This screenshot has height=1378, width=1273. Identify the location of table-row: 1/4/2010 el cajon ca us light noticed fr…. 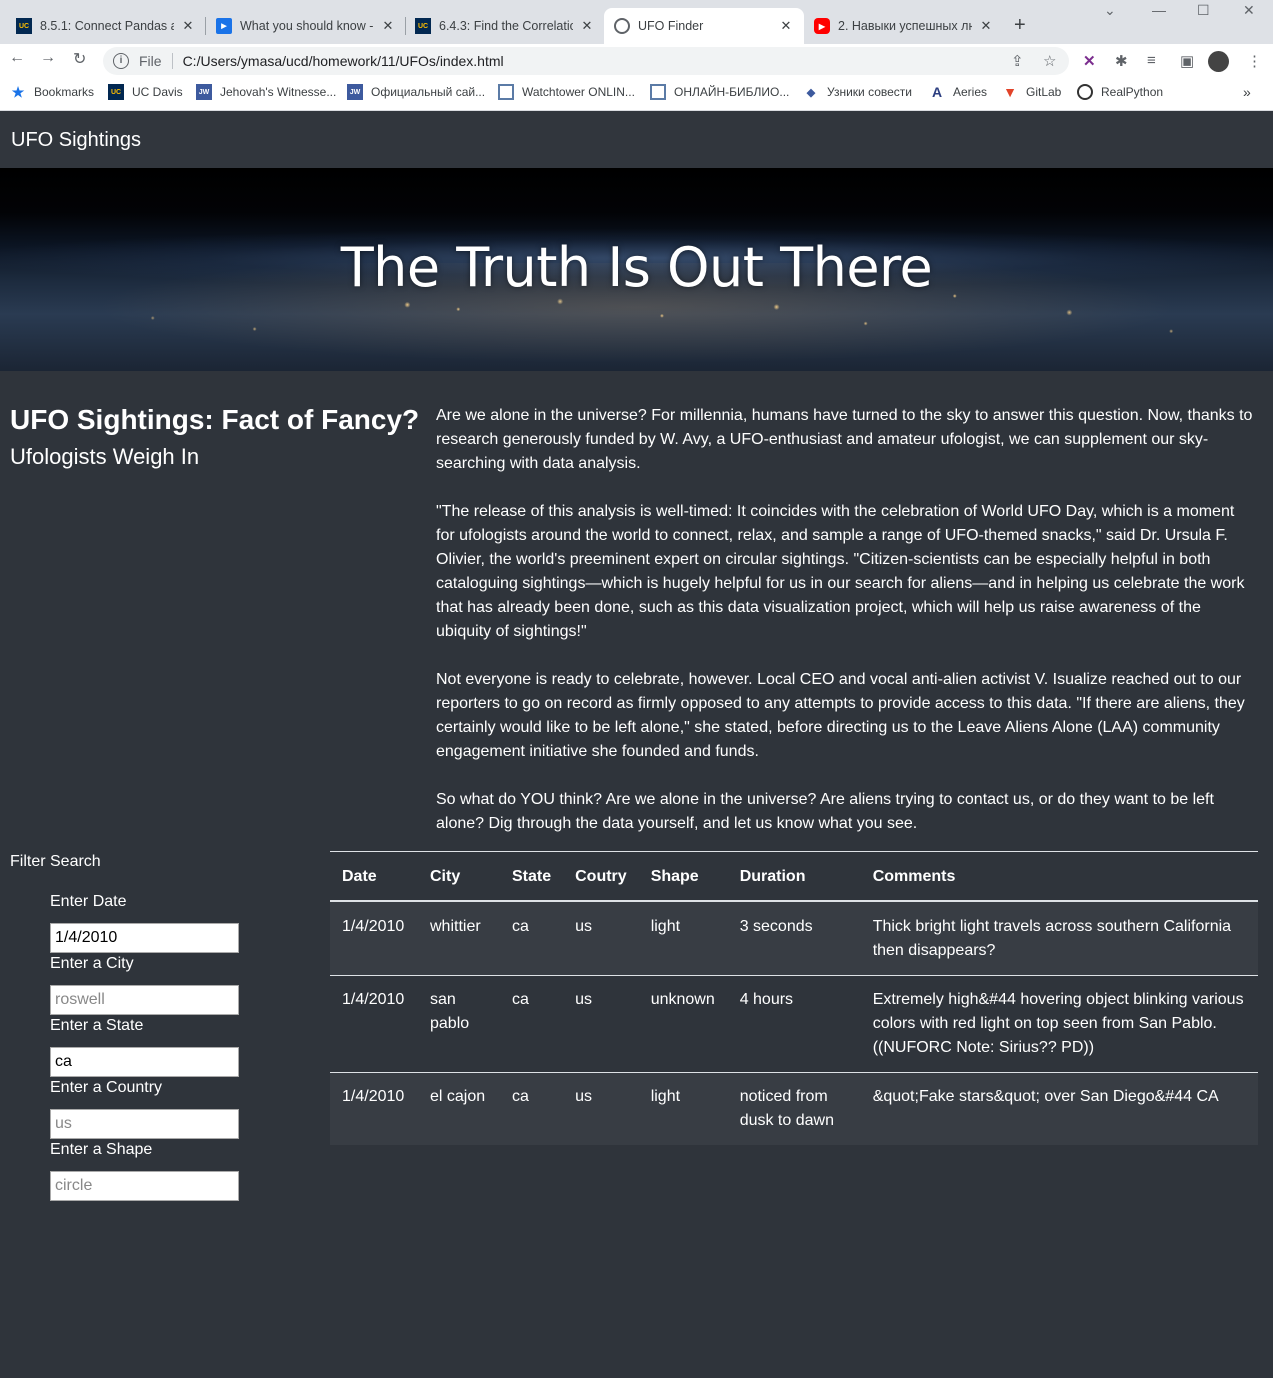
(794, 1108).